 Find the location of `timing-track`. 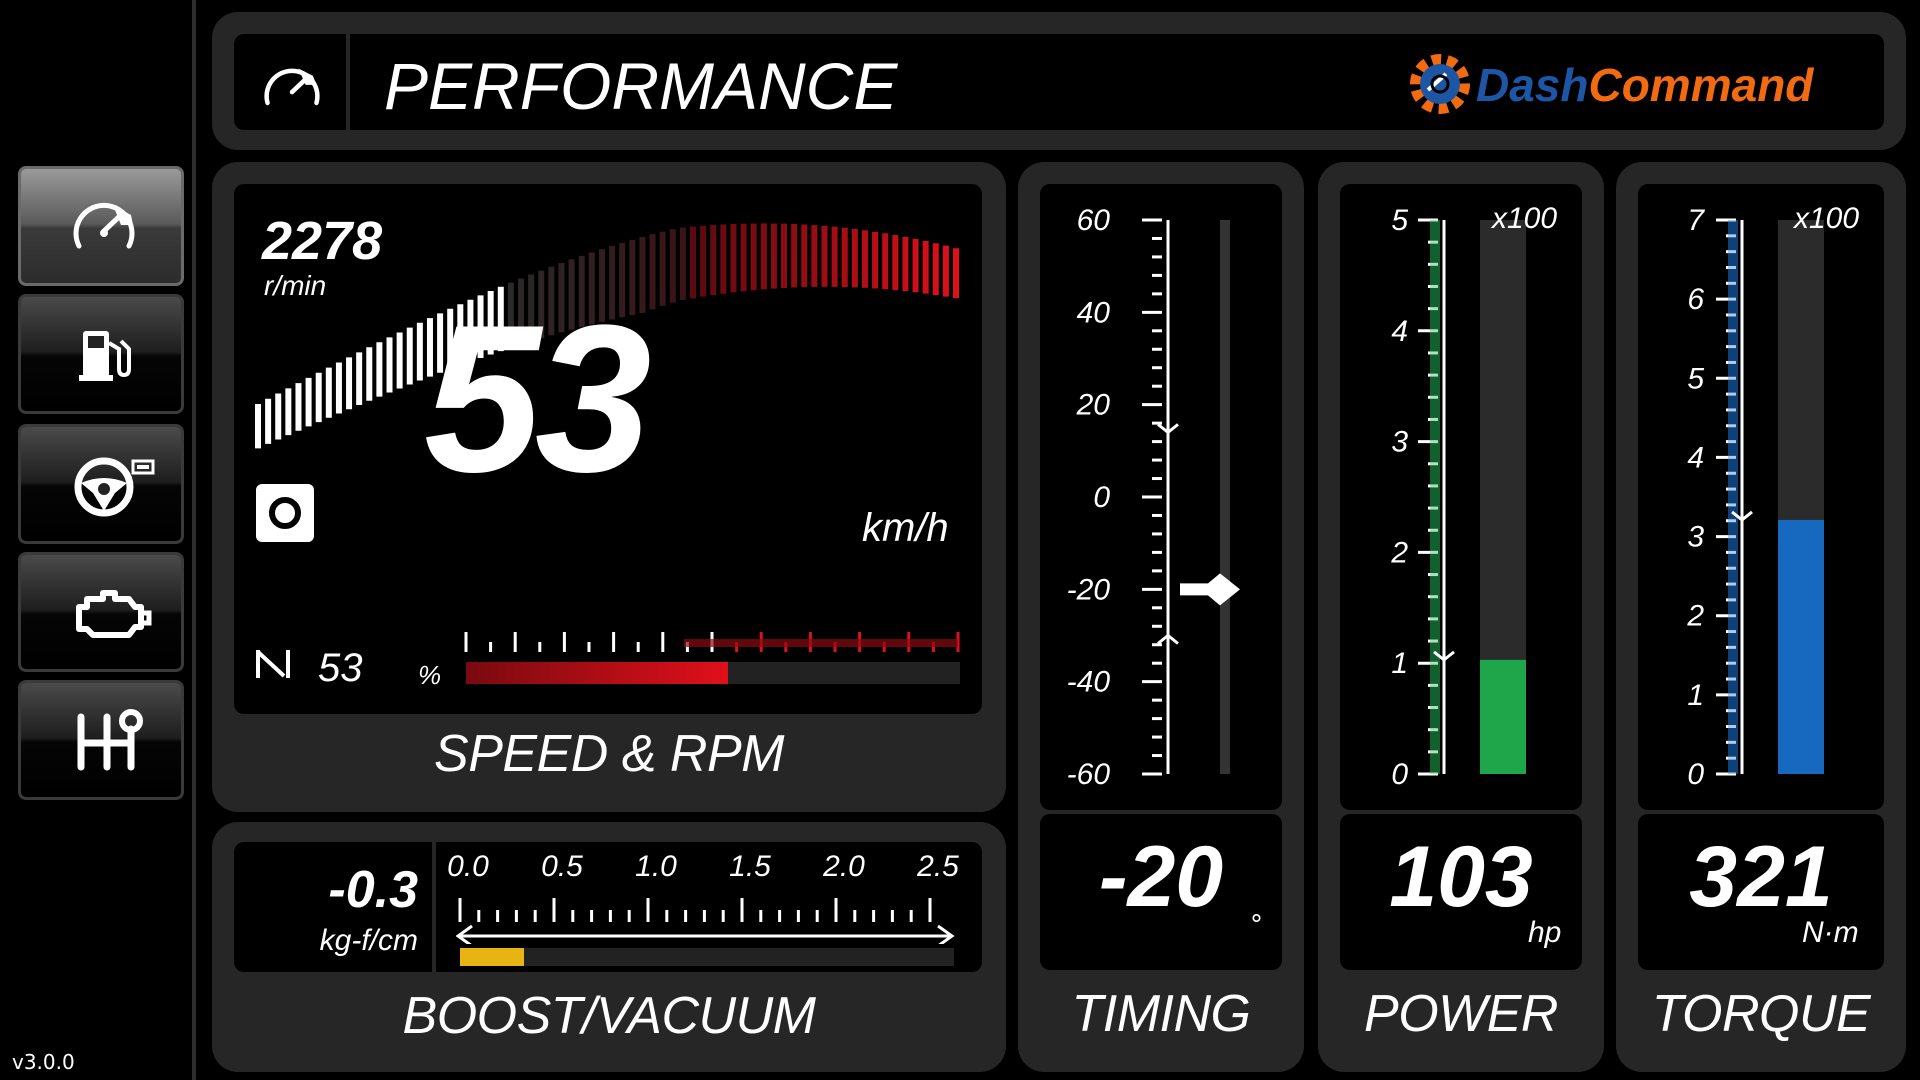

timing-track is located at coordinates (1225, 497).